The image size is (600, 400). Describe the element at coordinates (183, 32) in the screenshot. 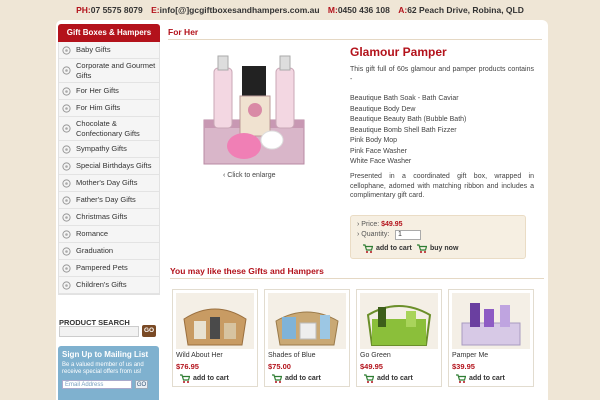

I see `breadcrumb: For Her` at that location.